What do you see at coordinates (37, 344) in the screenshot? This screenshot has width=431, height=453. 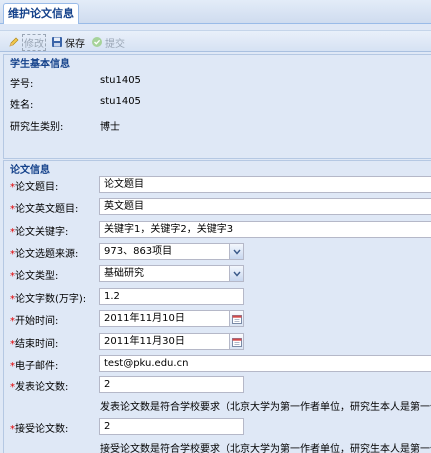 I see `end-date-label-text: 结束时间:` at bounding box center [37, 344].